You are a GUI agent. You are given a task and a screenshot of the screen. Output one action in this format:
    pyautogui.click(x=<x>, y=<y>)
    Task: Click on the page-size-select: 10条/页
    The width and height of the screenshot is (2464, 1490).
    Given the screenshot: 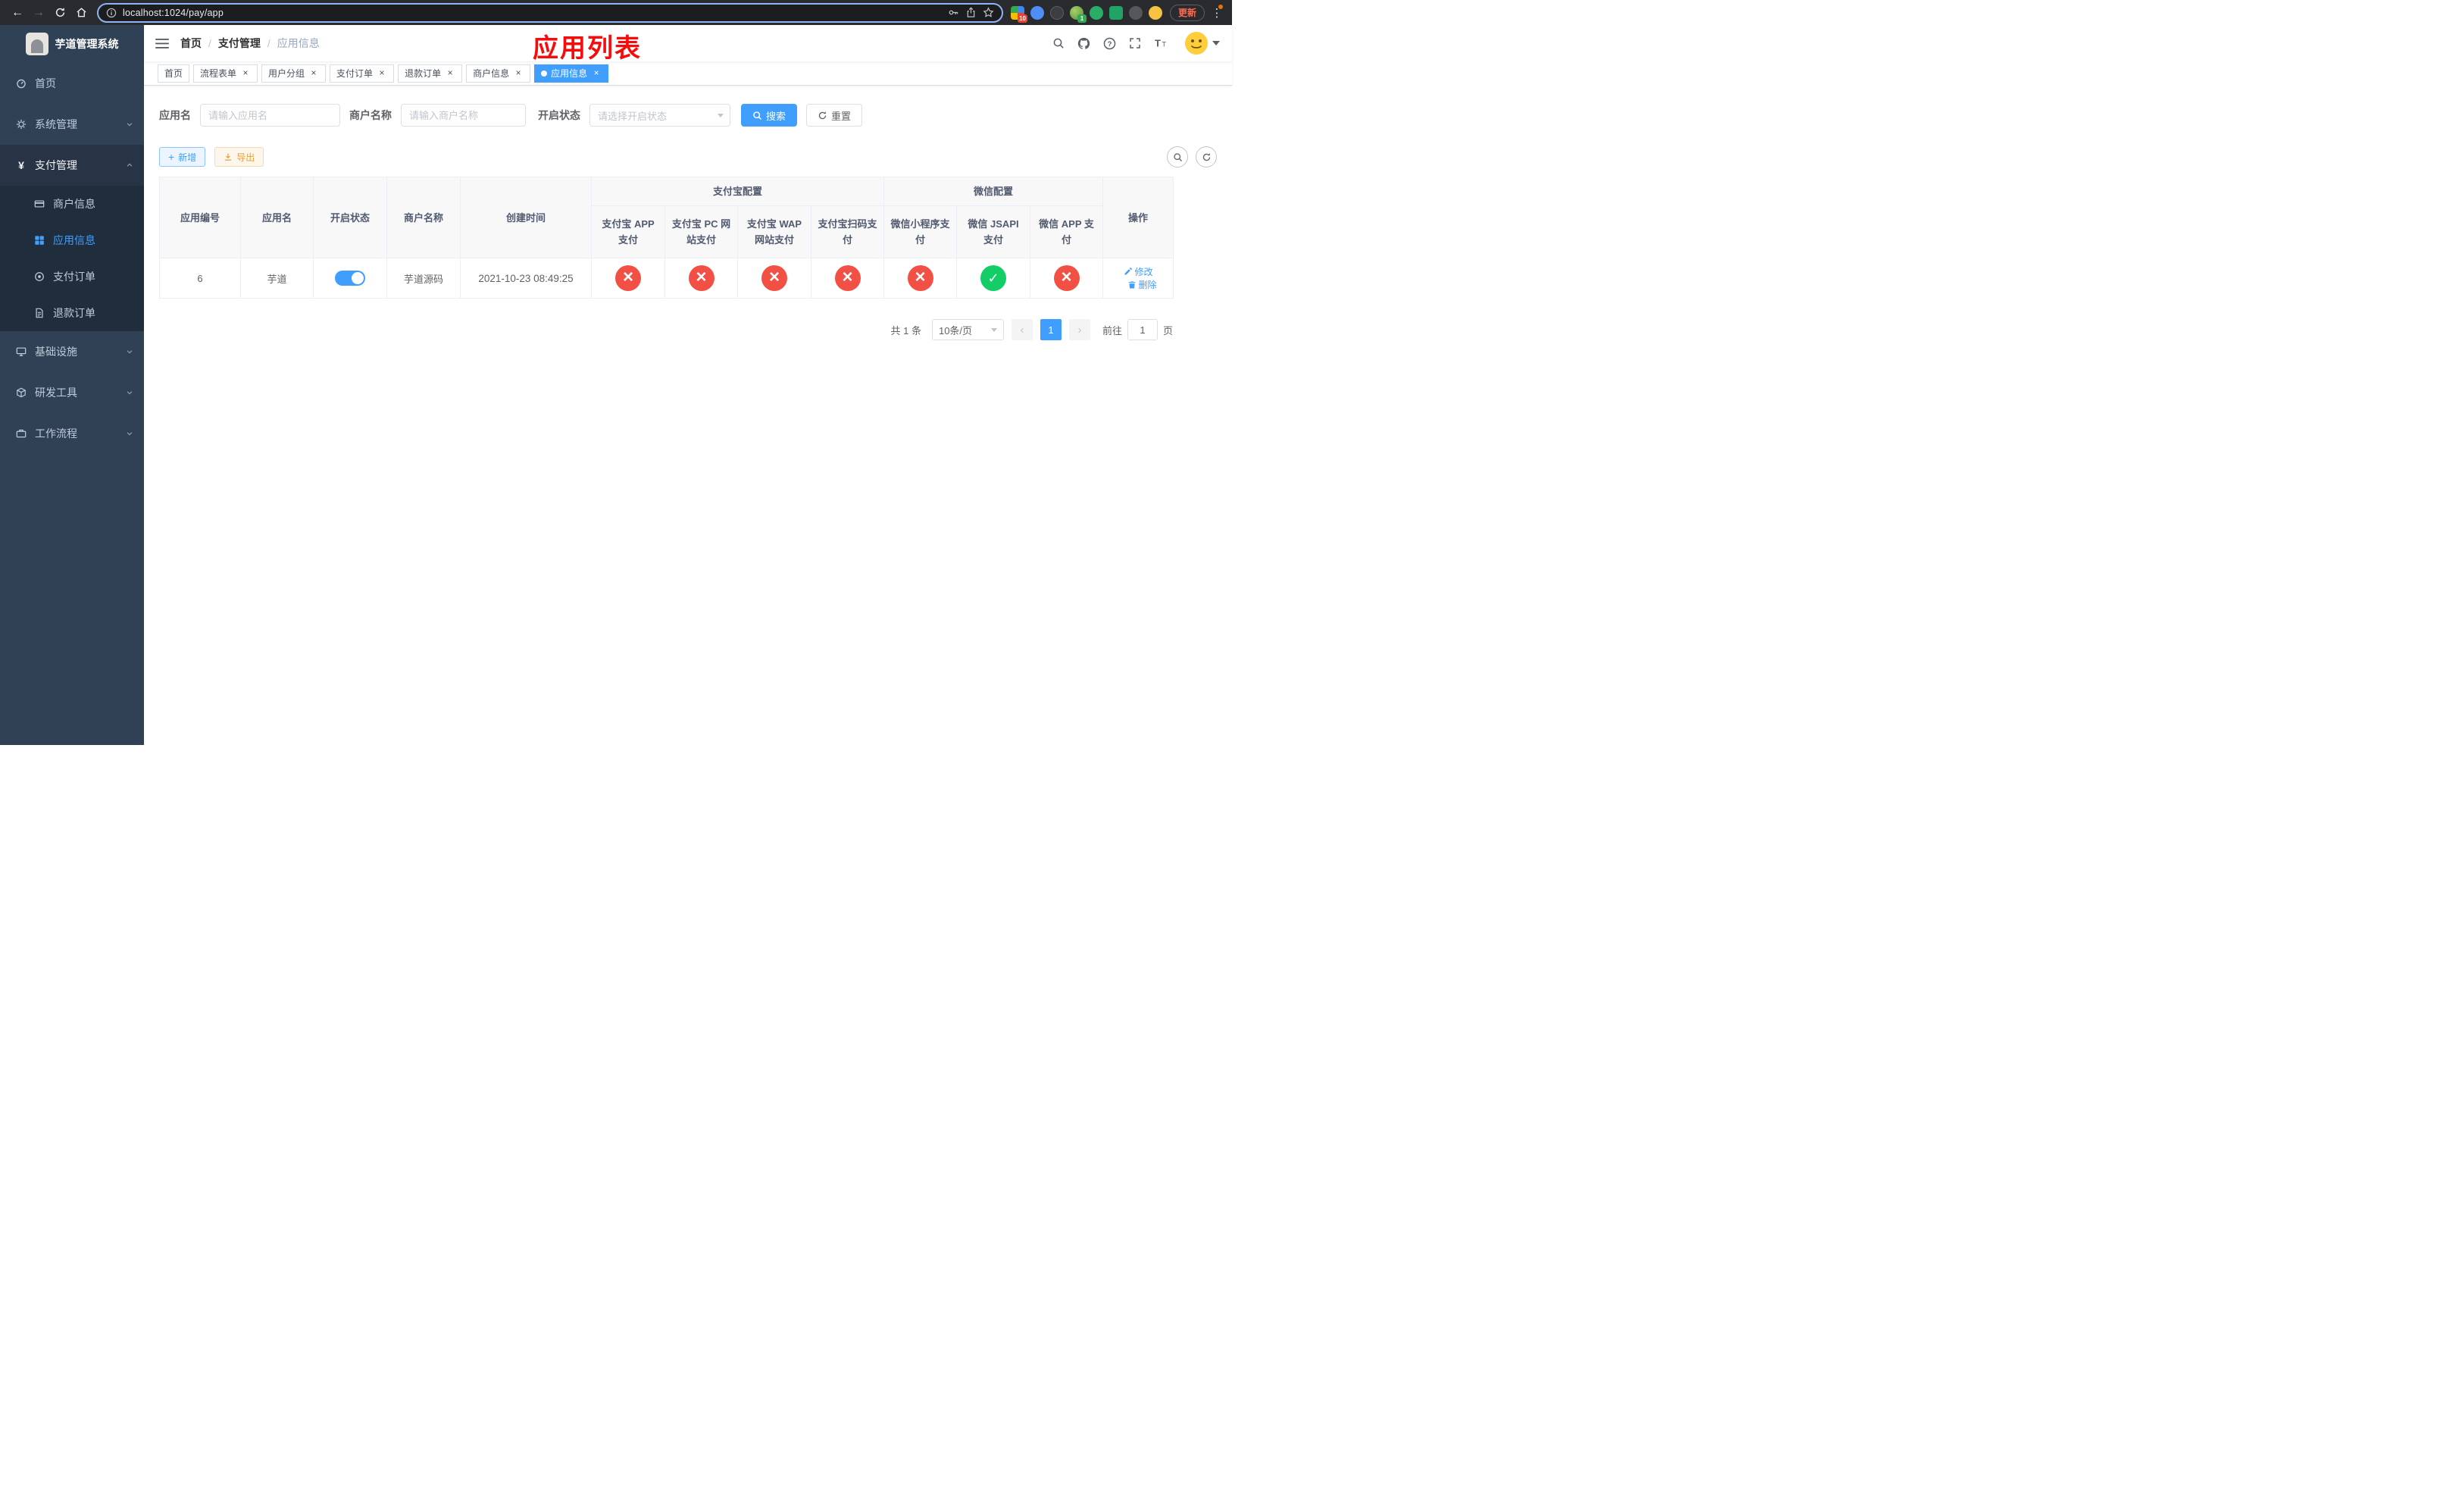 What is the action you would take?
    pyautogui.click(x=967, y=329)
    